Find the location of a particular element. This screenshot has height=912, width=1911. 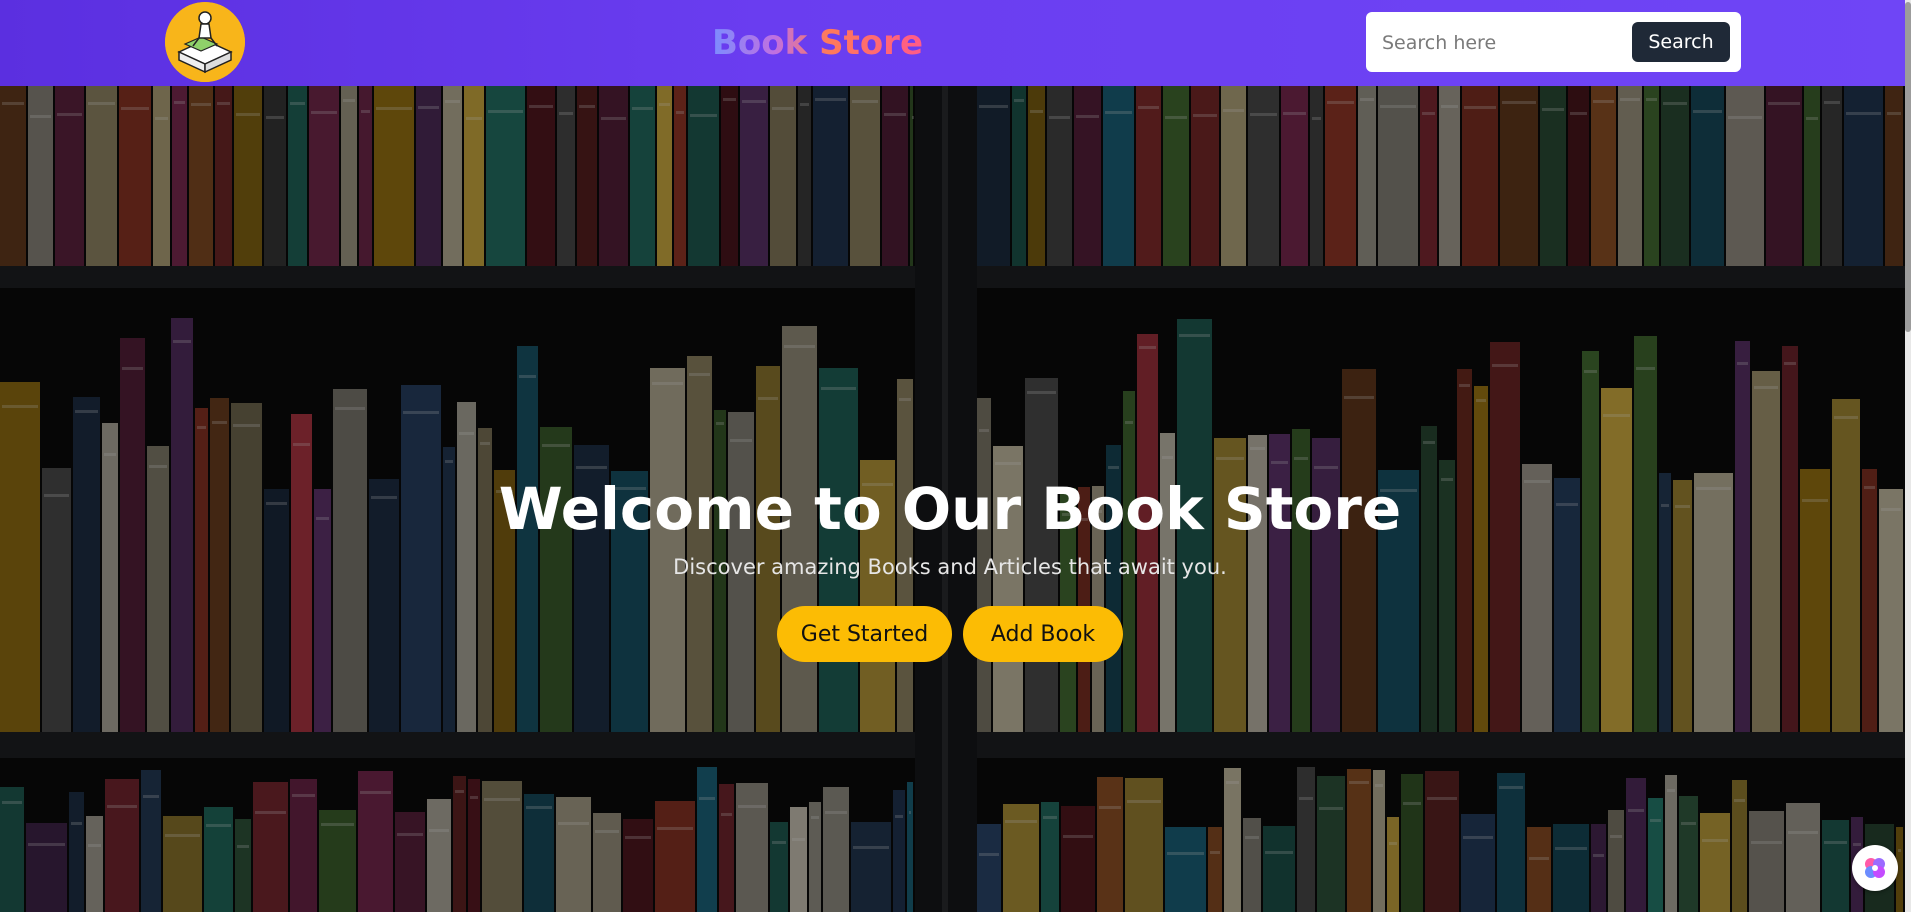

add-book-button: Add Book is located at coordinates (1043, 634).